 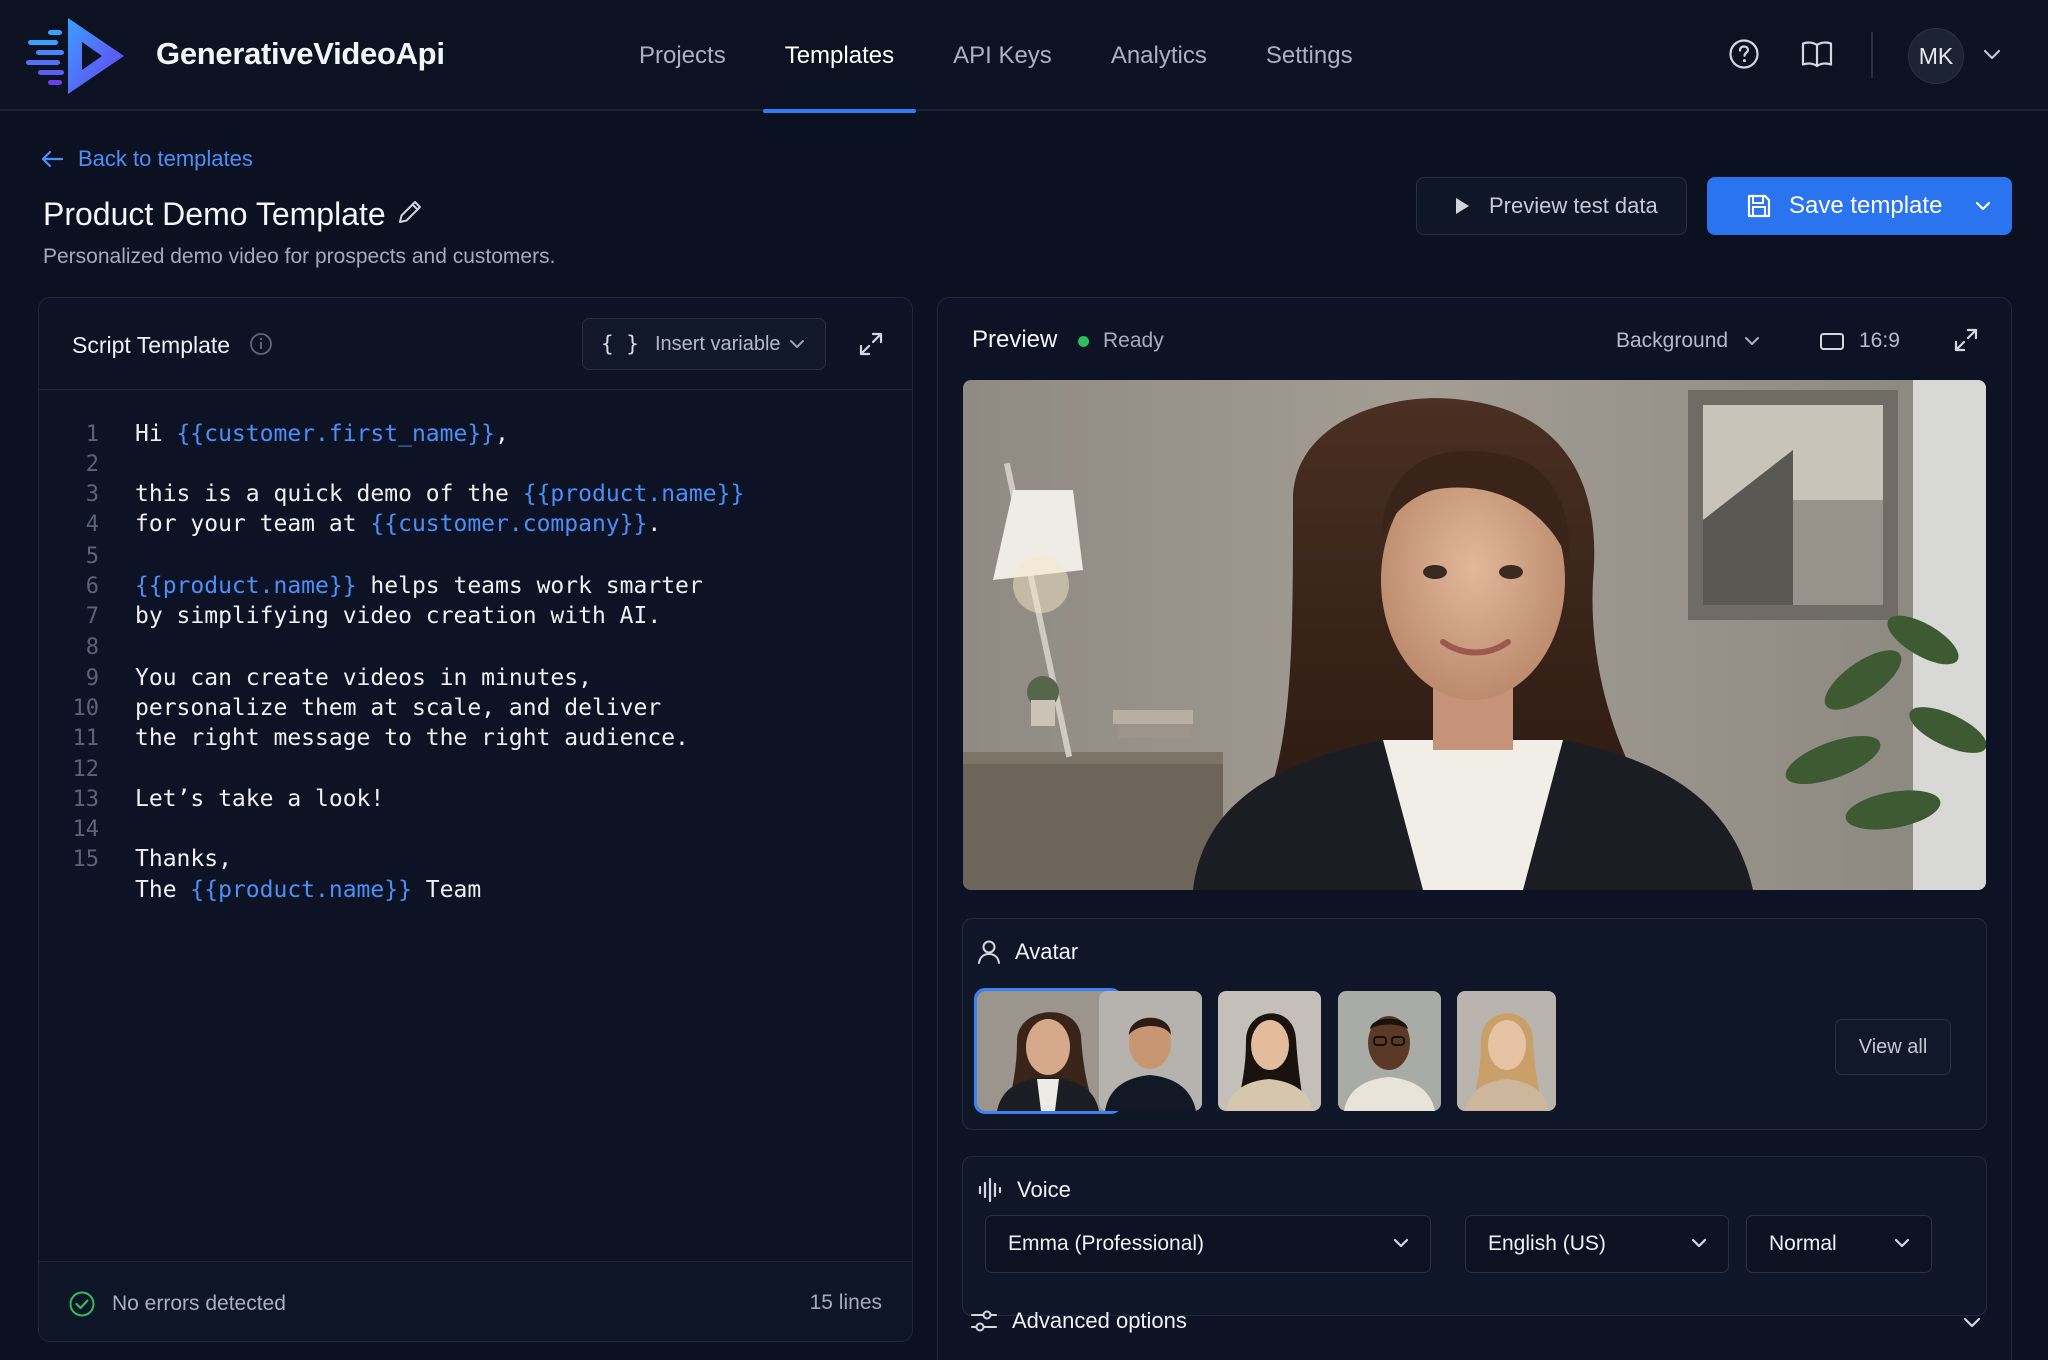 What do you see at coordinates (1547, 1243) in the screenshot?
I see `language-select-value: English (US)` at bounding box center [1547, 1243].